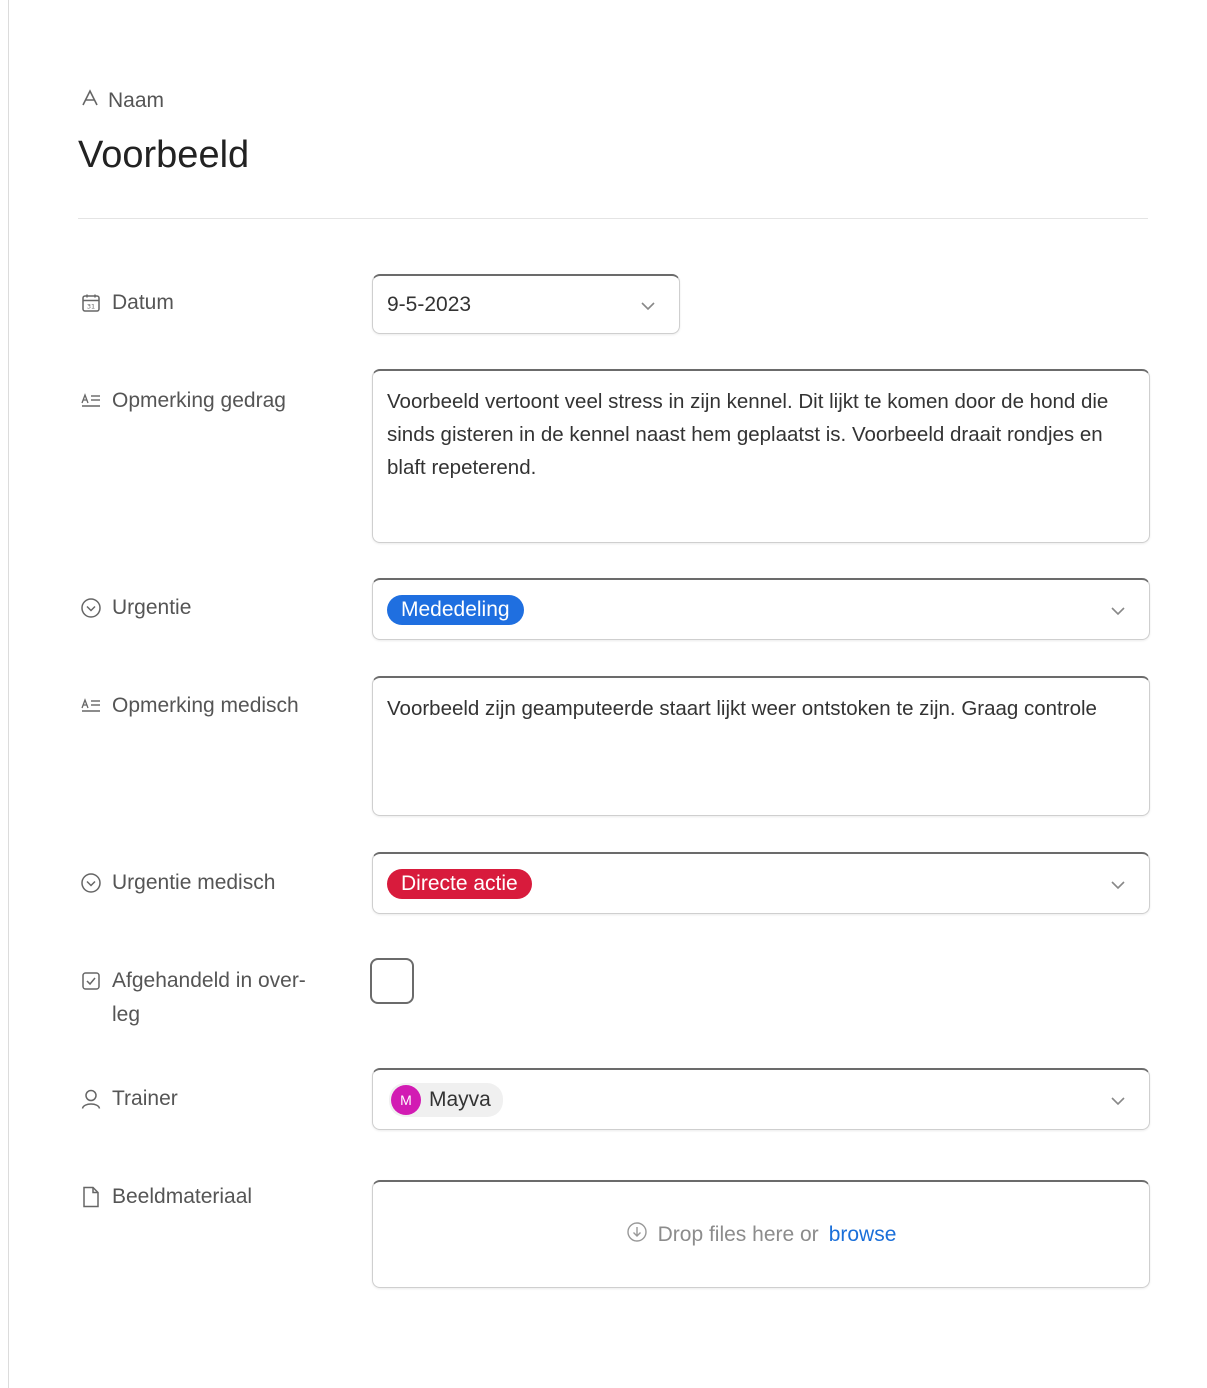 The width and height of the screenshot is (1207, 1388). I want to click on beeldmateriaal-dropzone: Drop files here or browse, so click(761, 1234).